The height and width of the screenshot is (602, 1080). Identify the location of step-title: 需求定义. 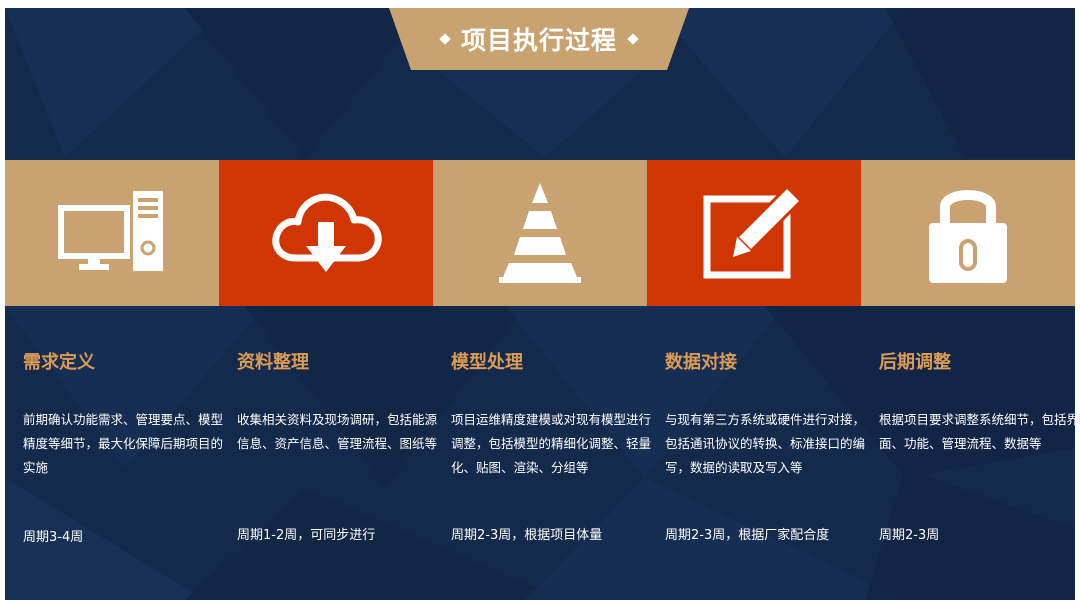
(59, 362).